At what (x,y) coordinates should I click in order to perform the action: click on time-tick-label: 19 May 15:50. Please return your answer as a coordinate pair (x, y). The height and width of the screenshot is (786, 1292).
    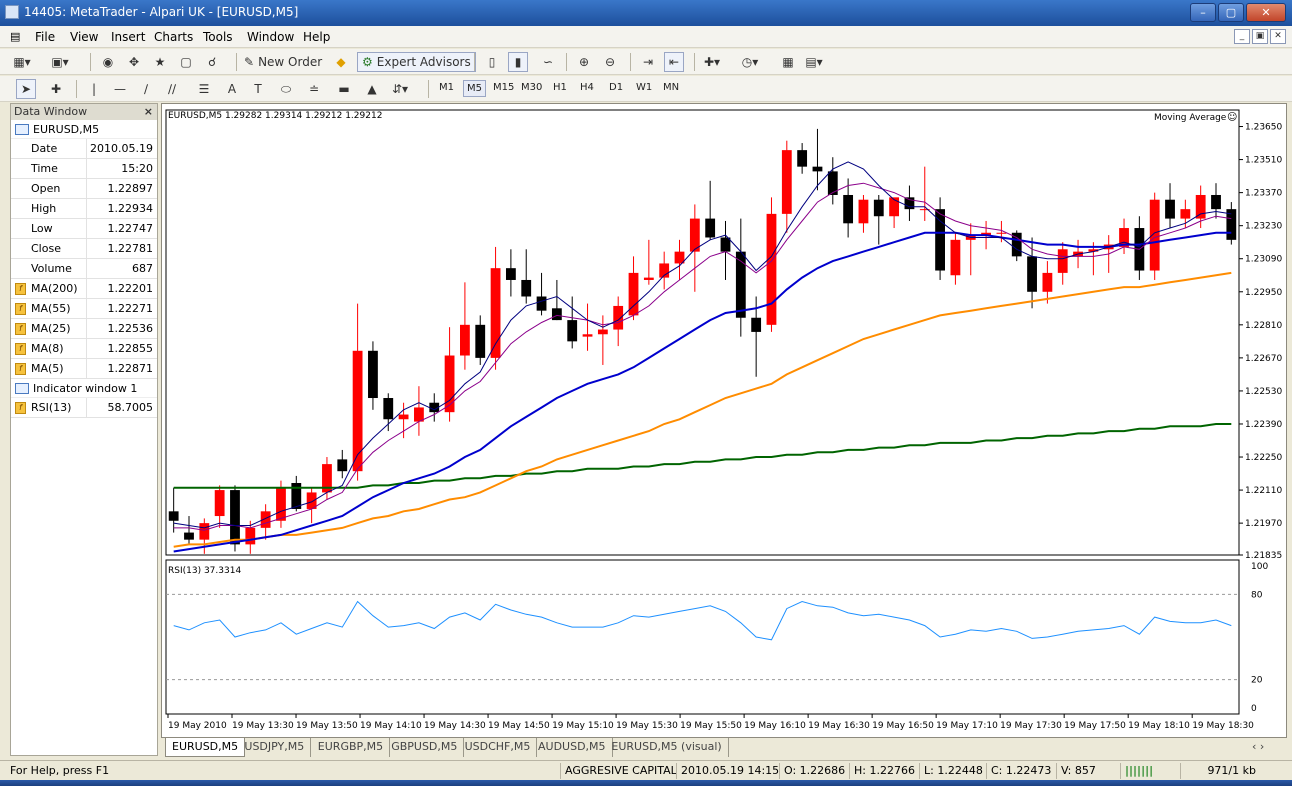
    Looking at the image, I should click on (711, 726).